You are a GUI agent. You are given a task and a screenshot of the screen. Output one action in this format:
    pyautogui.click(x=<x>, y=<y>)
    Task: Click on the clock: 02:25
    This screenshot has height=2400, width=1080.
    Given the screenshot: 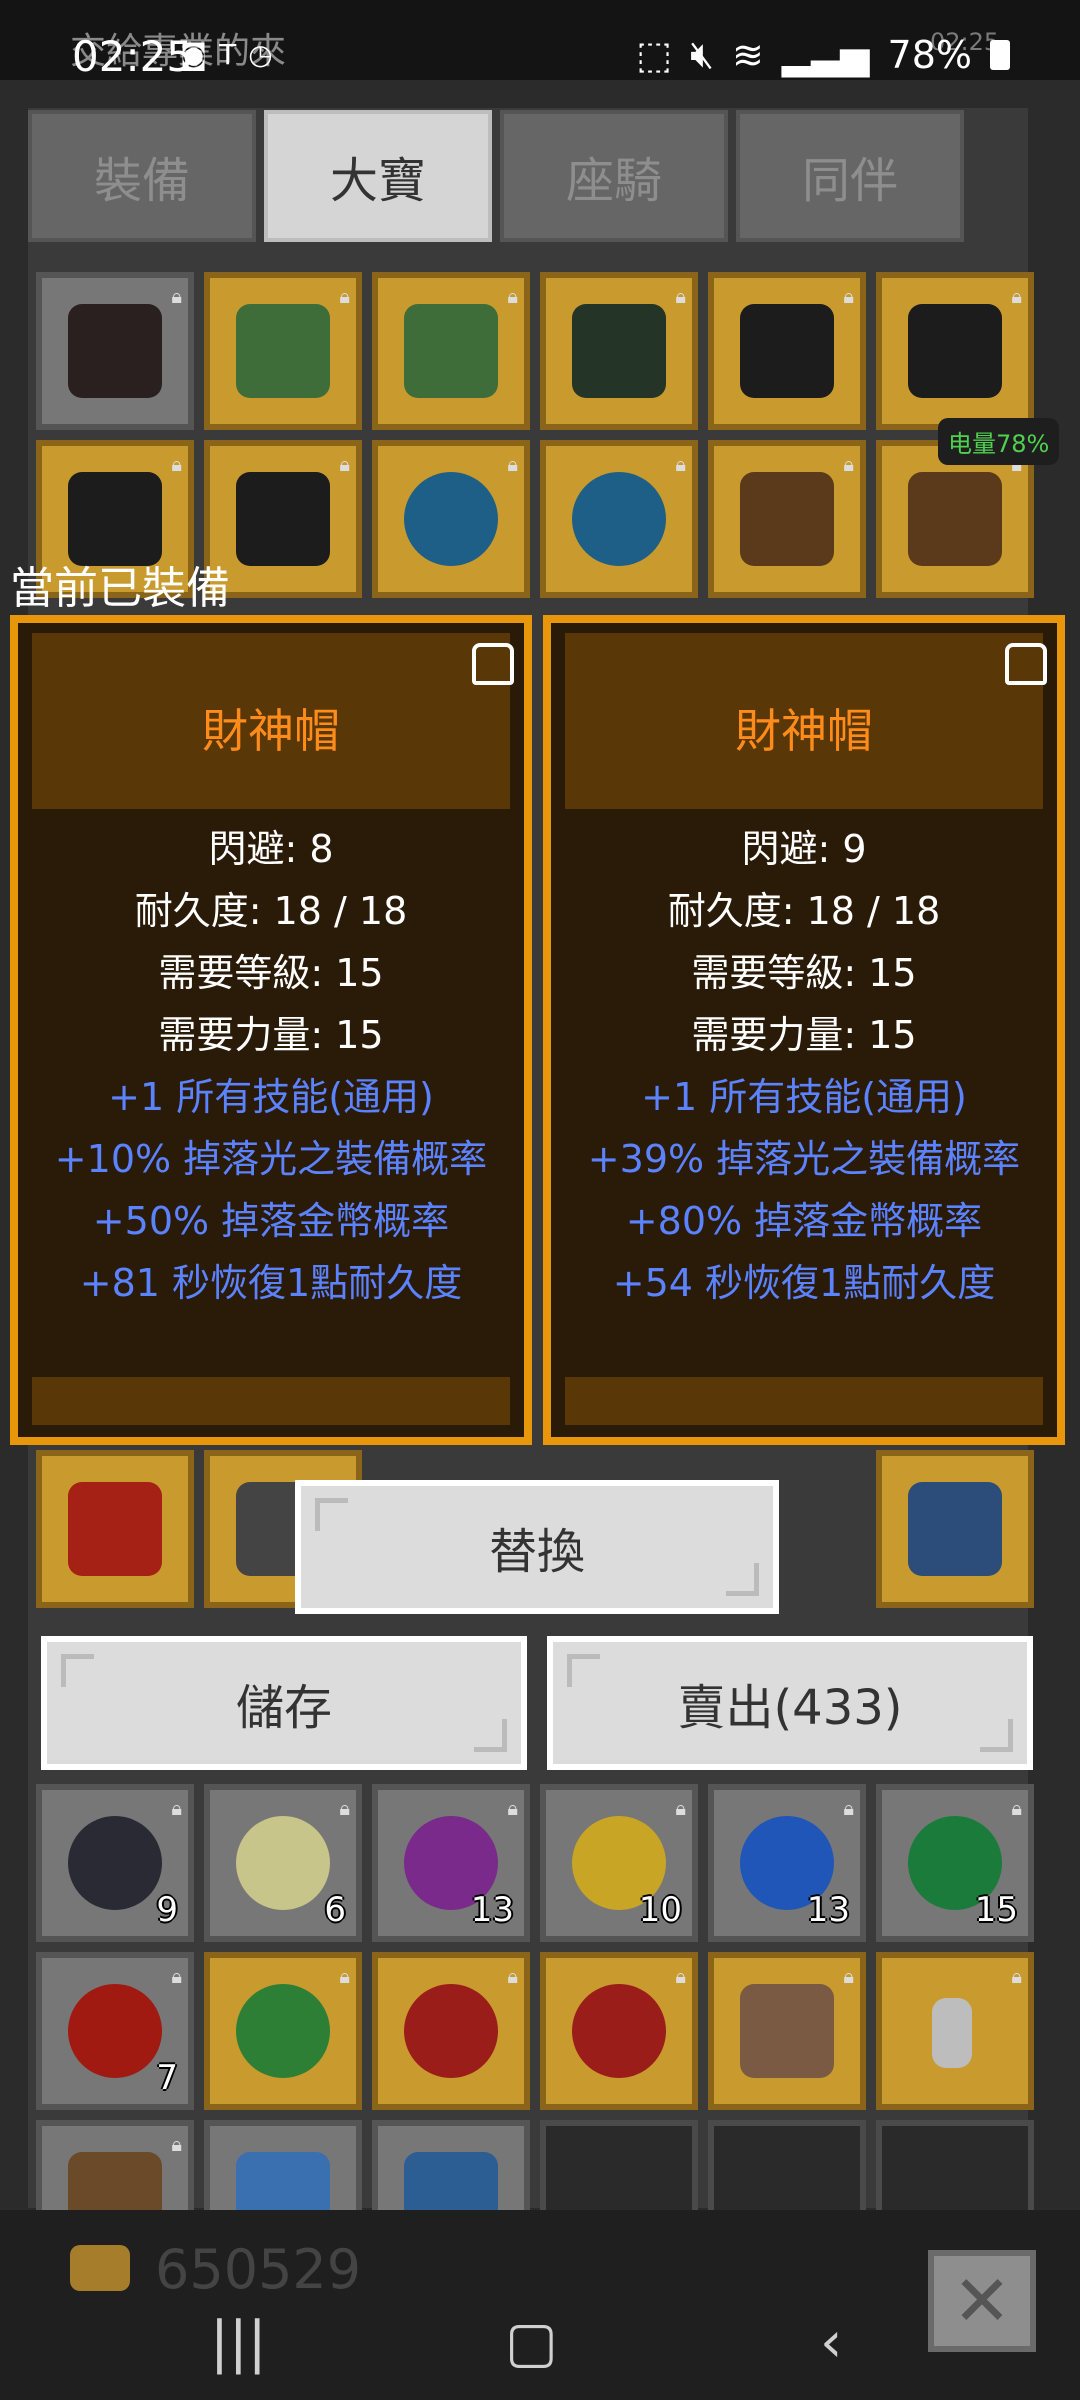 What is the action you would take?
    pyautogui.click(x=133, y=56)
    